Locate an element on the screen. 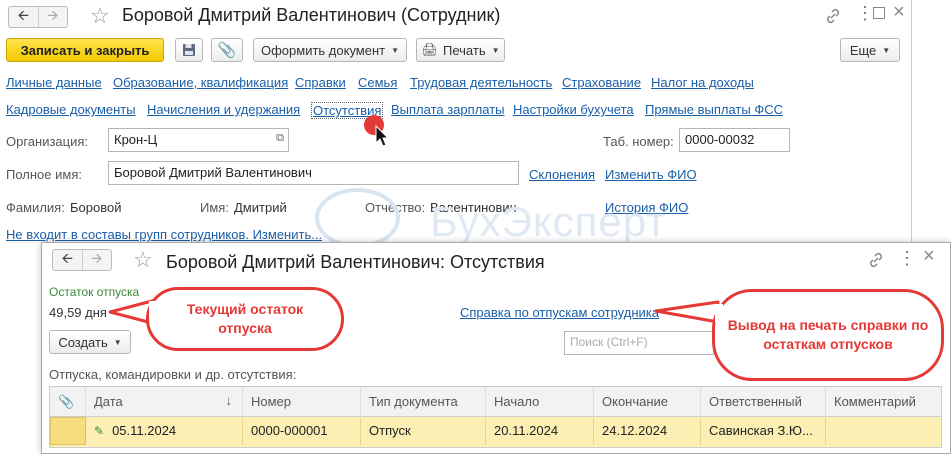 This screenshot has height=454, width=951. floppy-disk-icon is located at coordinates (189, 50).